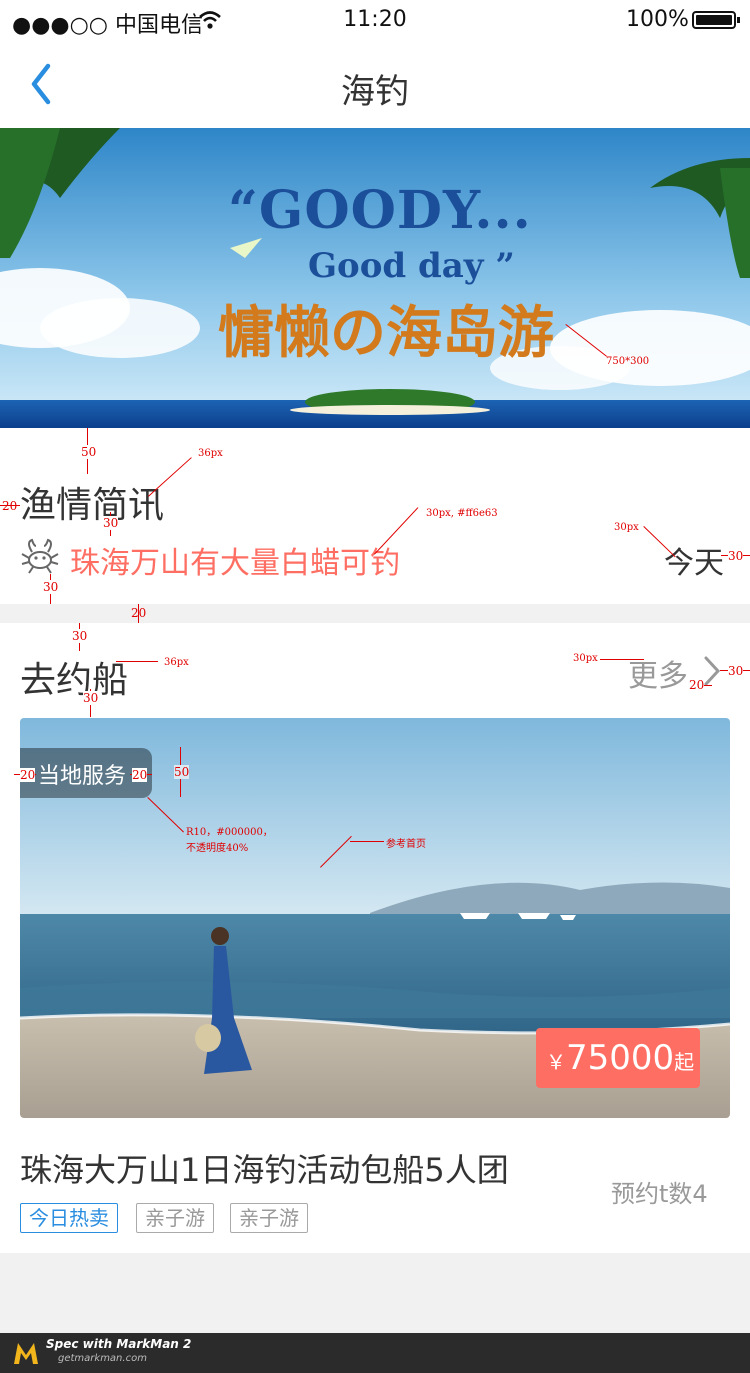 The image size is (750, 1373). I want to click on markman-line2: getmarkman.com, so click(102, 1358).